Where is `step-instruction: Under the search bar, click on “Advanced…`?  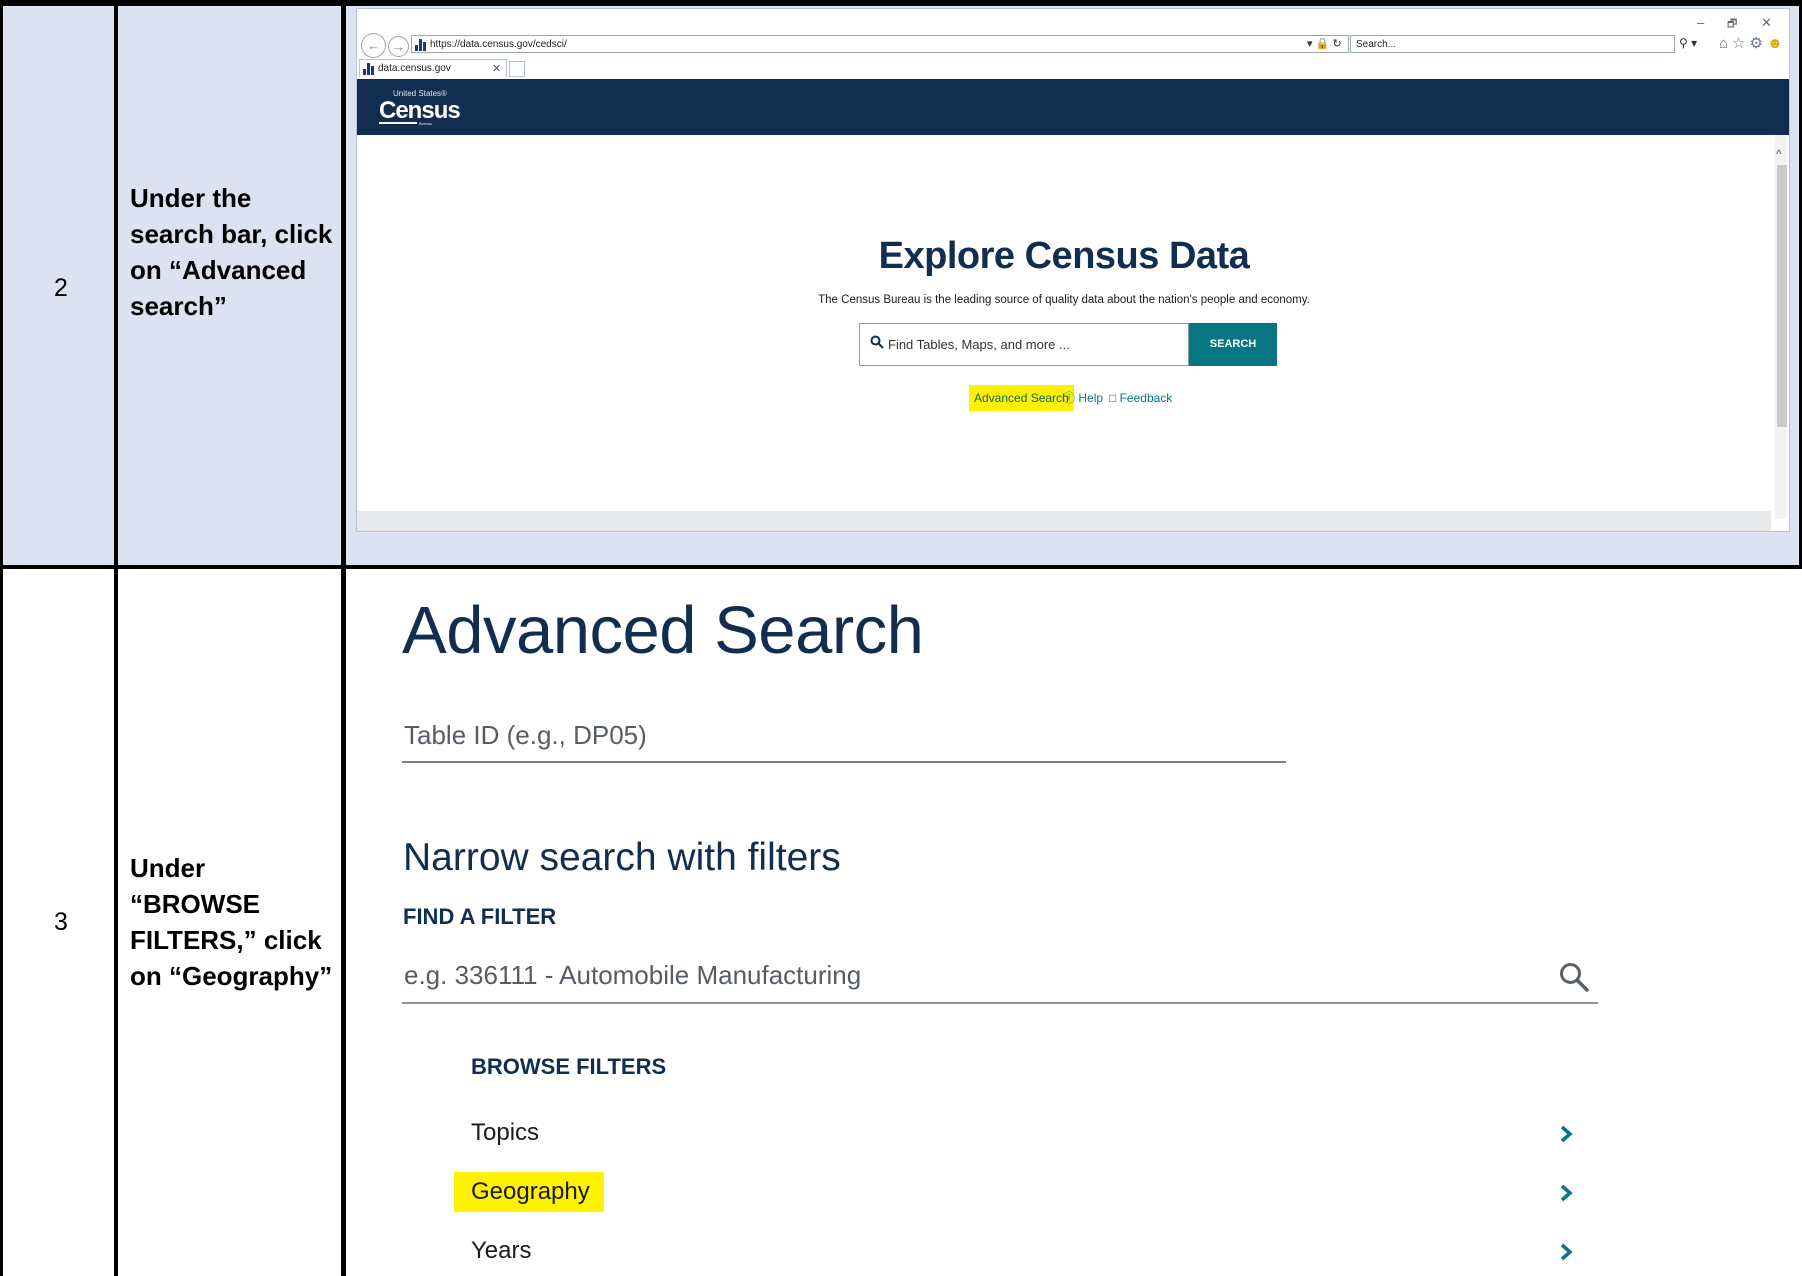 step-instruction: Under the search bar, click on “Advanced… is located at coordinates (232, 252).